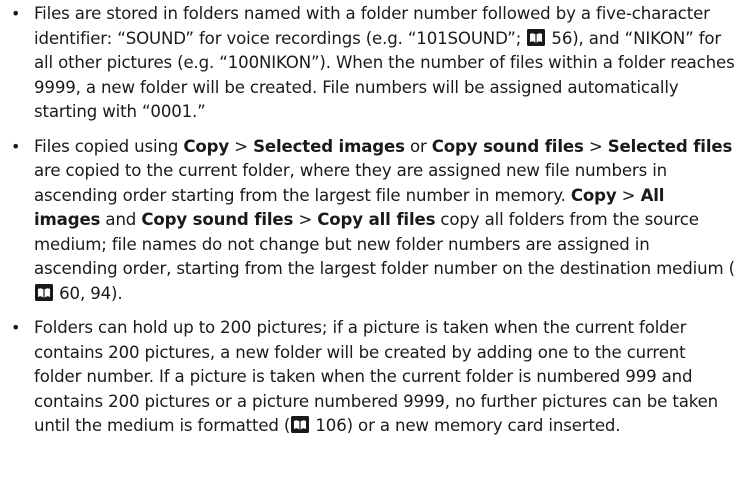 Image resolution: width=746 pixels, height=485 pixels. Describe the element at coordinates (418, 146) in the screenshot. I see `body-text: or` at that location.